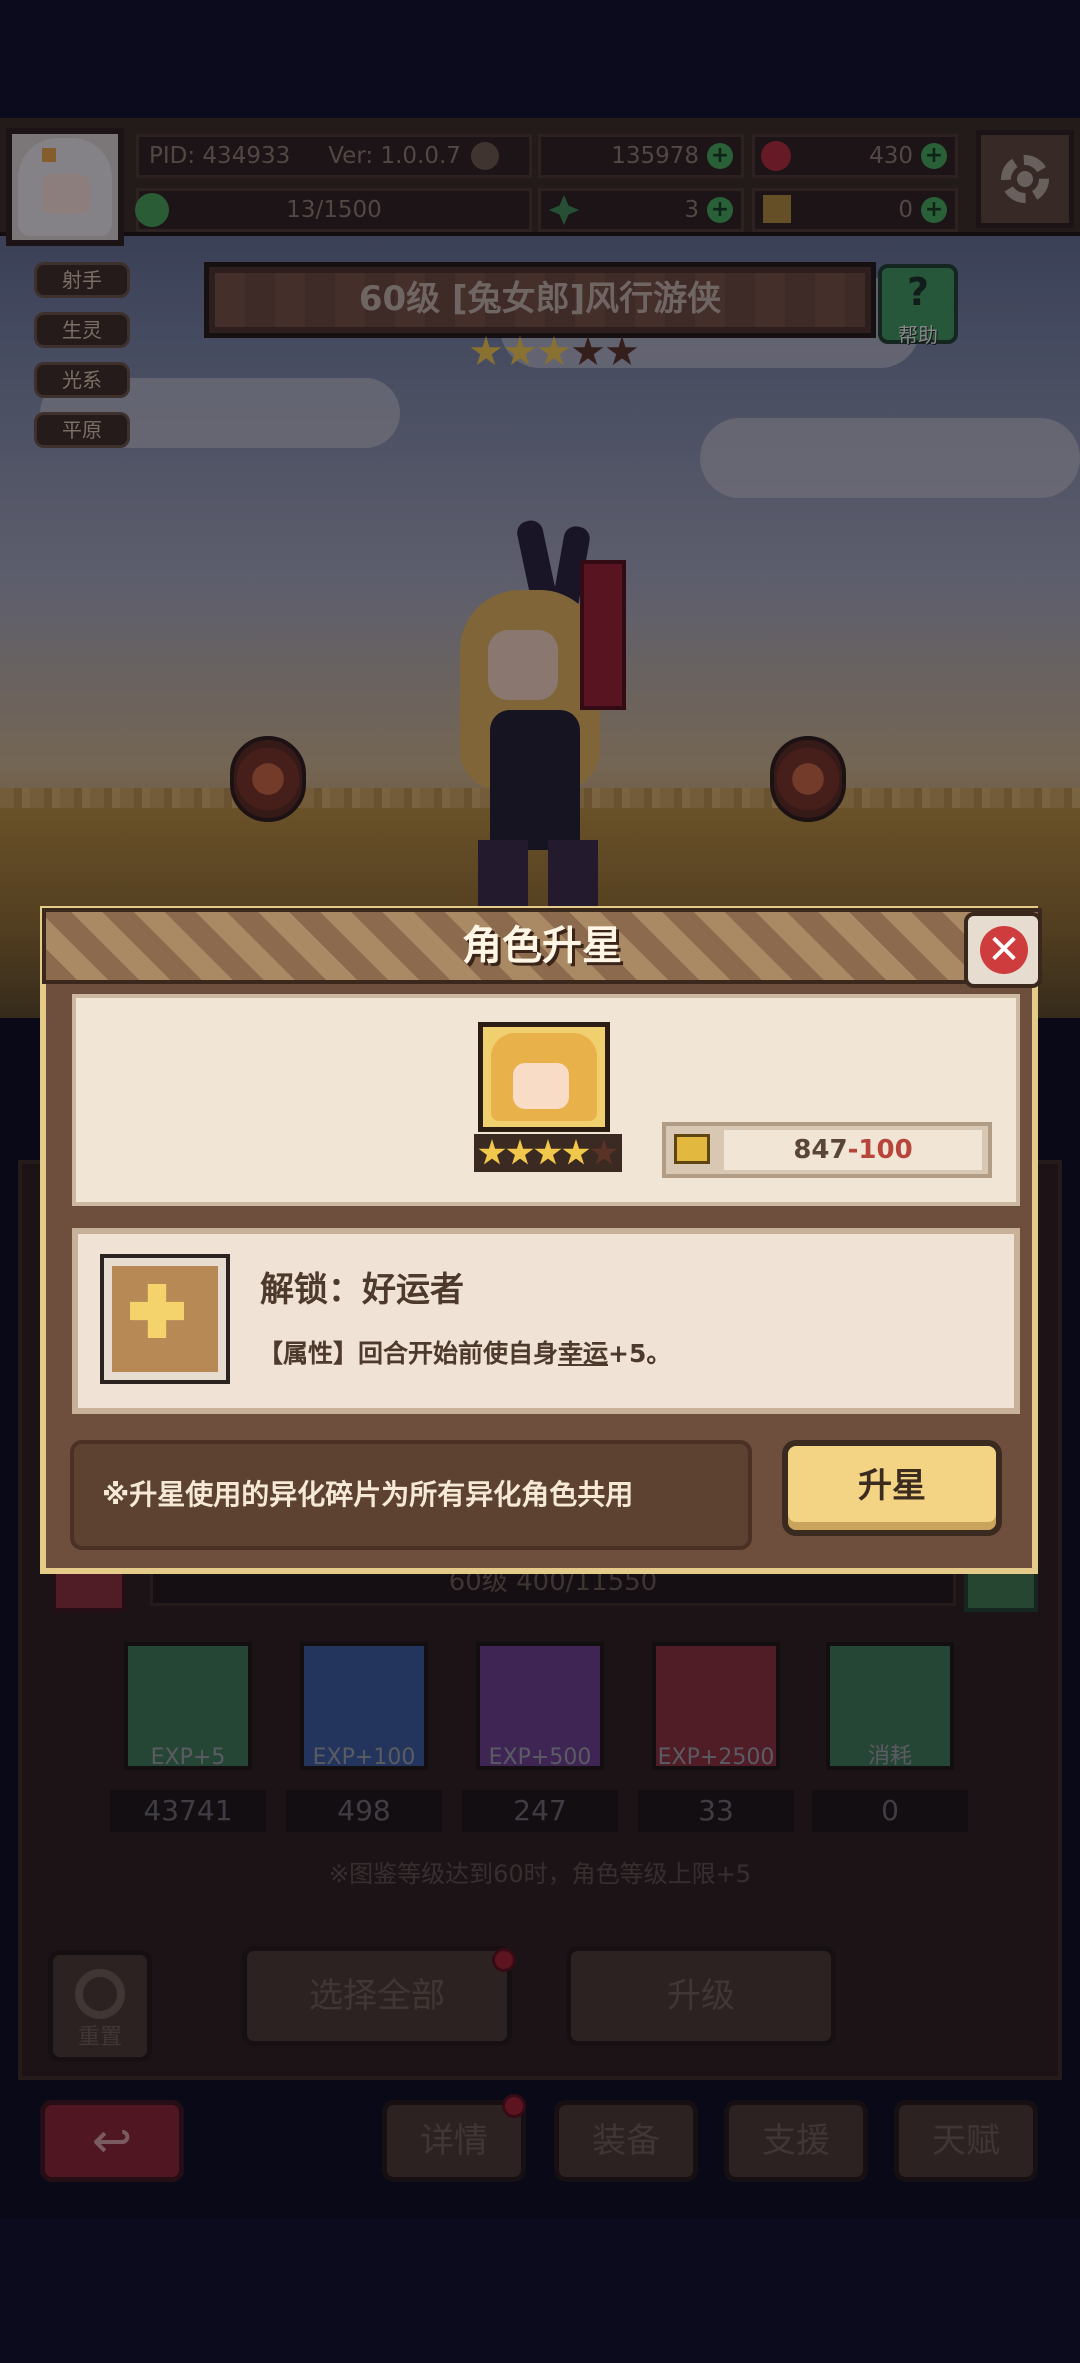 The width and height of the screenshot is (1080, 2363). I want to click on character-portrait, so click(544, 1077).